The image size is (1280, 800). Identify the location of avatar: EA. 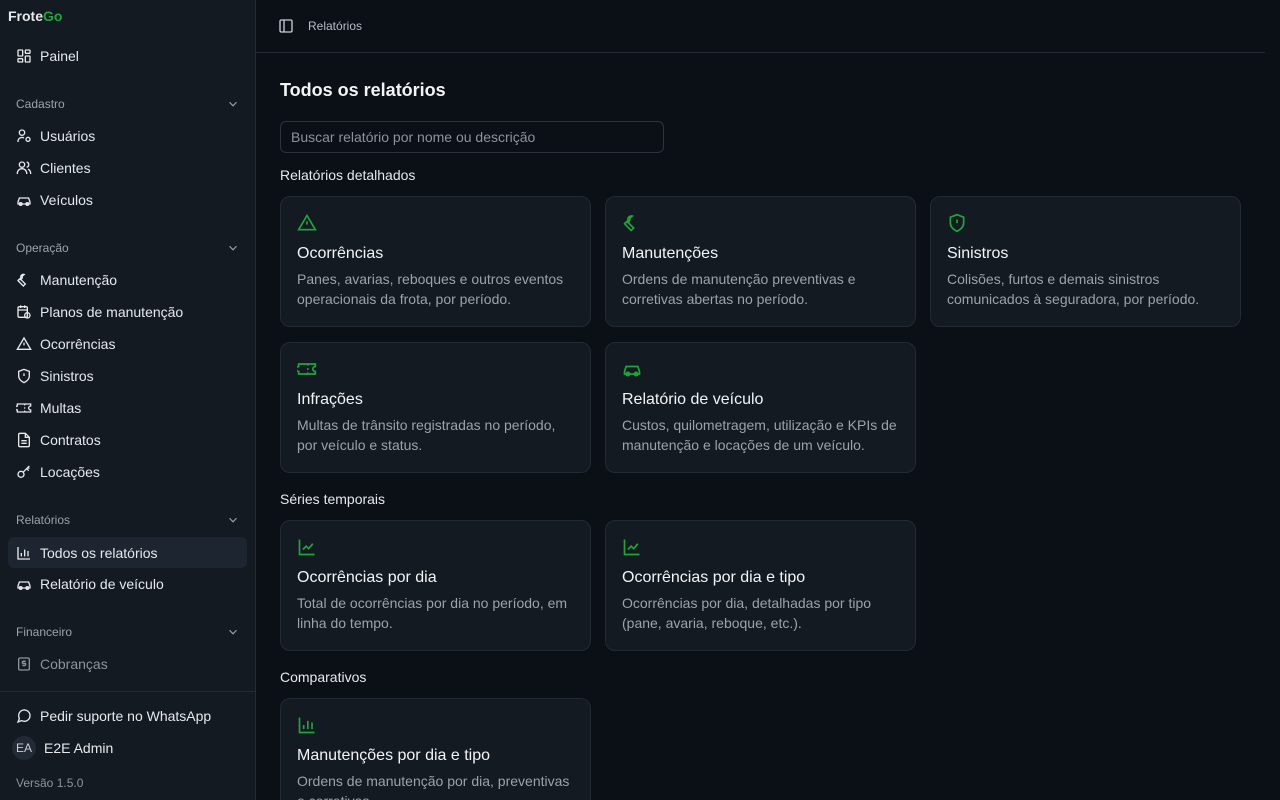
(24, 748).